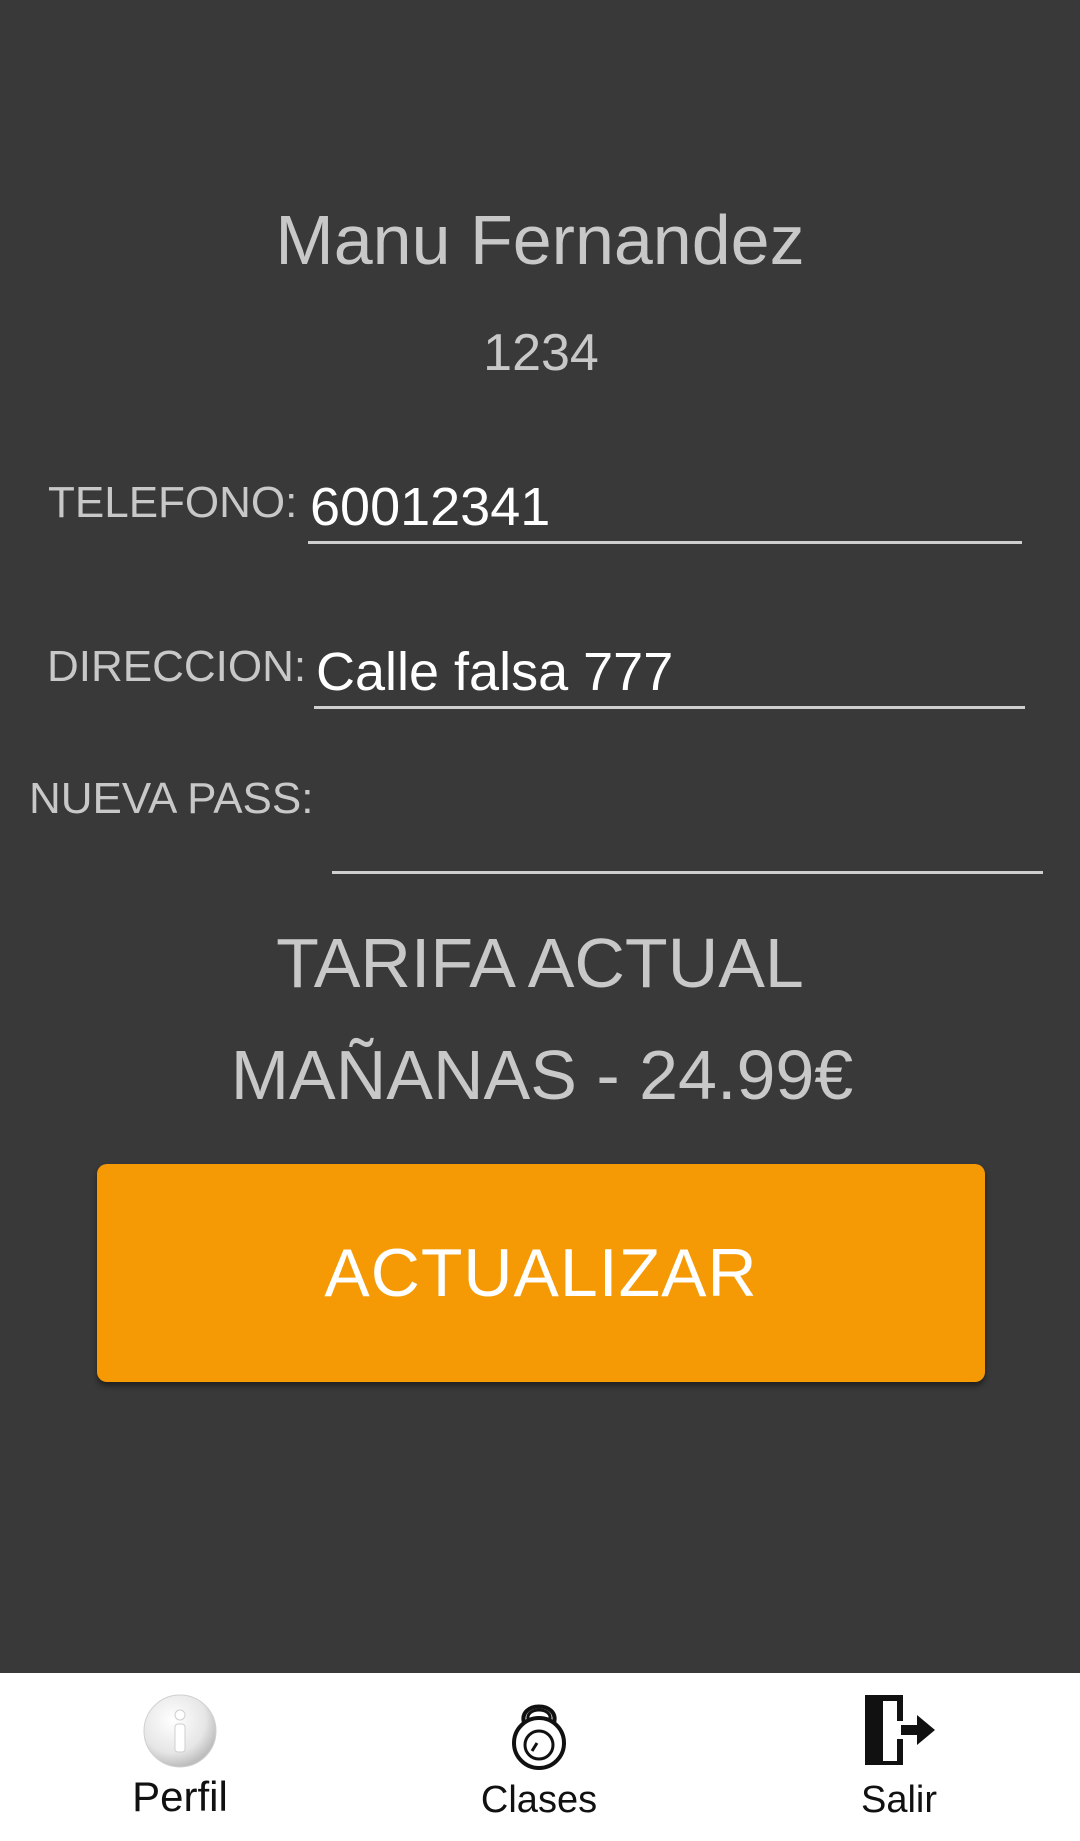 The width and height of the screenshot is (1080, 1841). Describe the element at coordinates (540, 240) in the screenshot. I see `user-name: Manu Fernandez` at that location.